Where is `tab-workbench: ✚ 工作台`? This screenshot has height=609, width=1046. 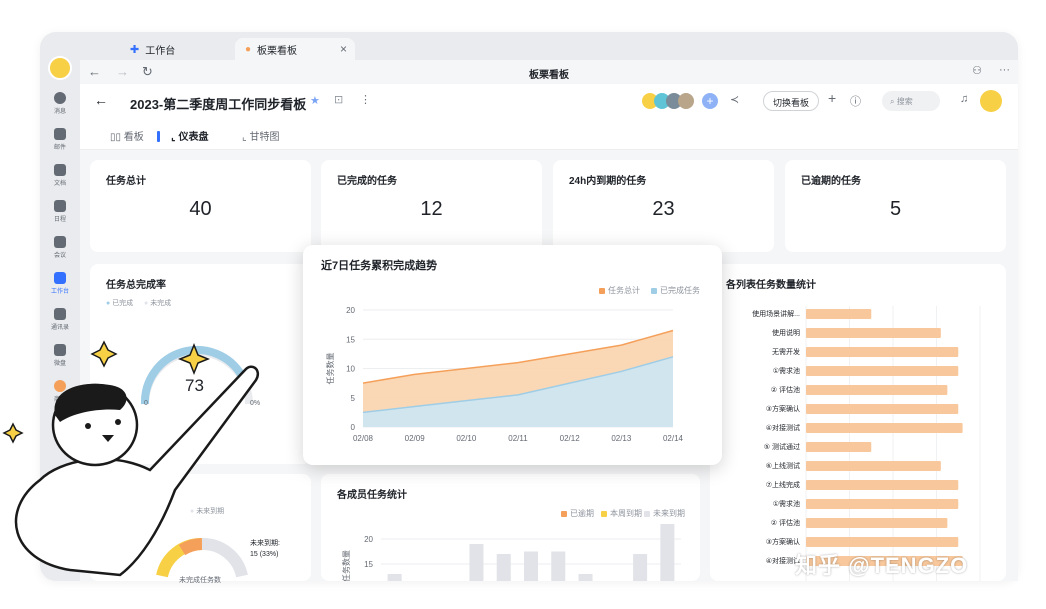 tab-workbench: ✚ 工作台 is located at coordinates (175, 49).